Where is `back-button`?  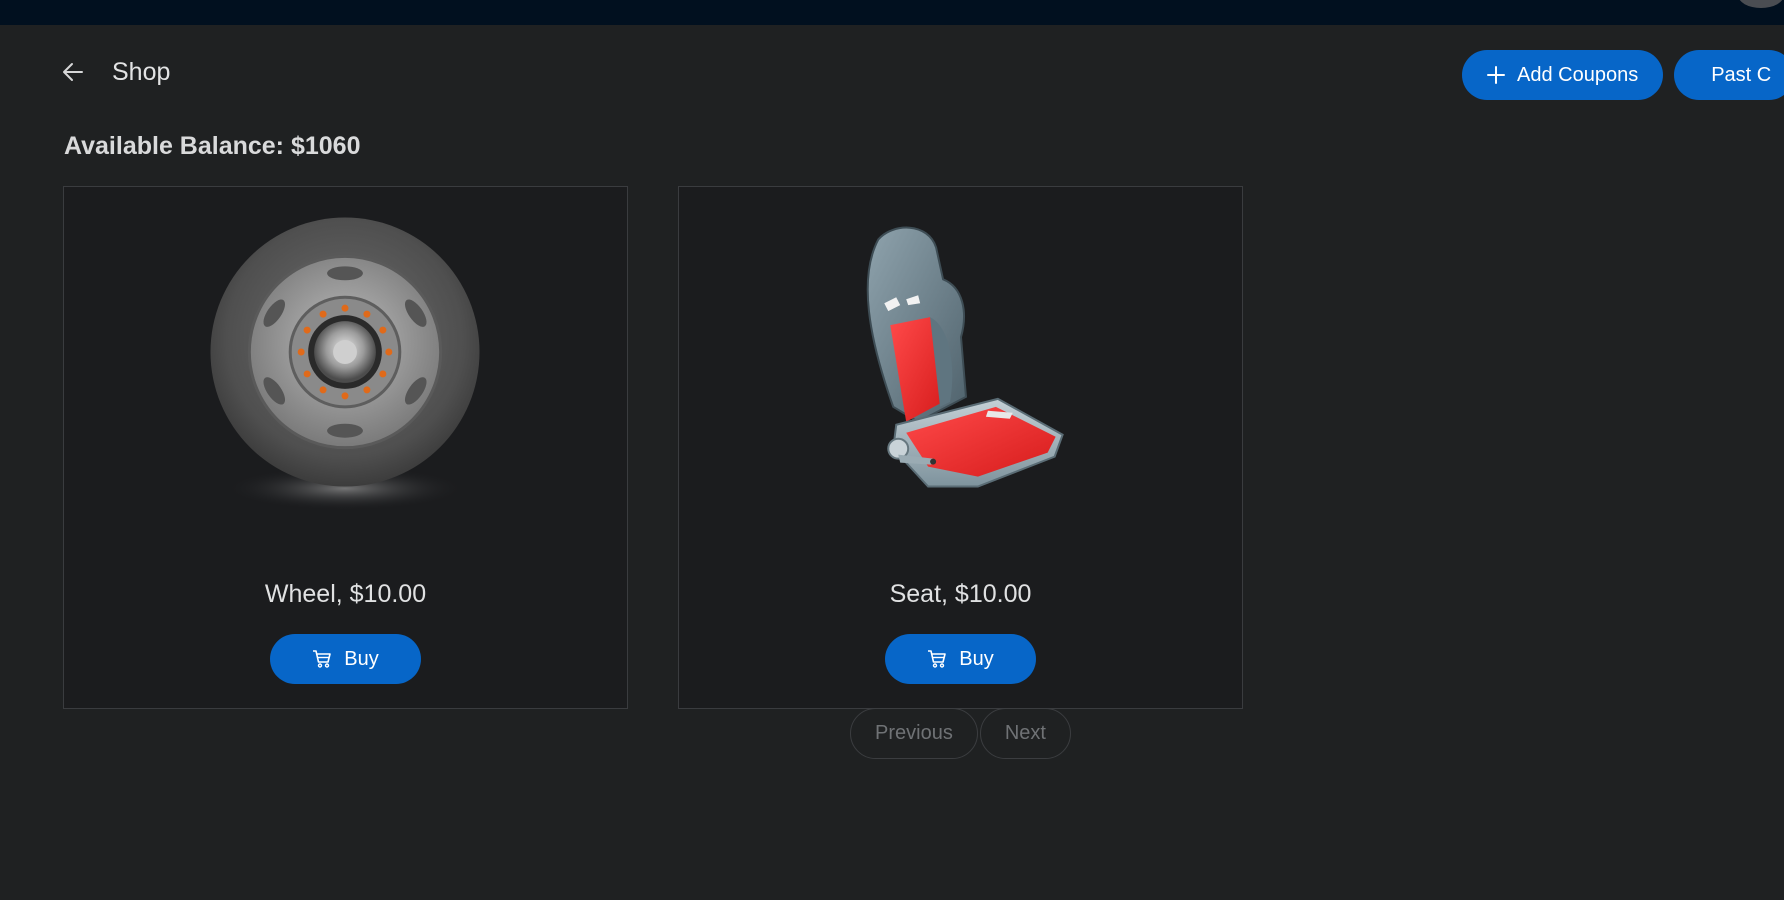
back-button is located at coordinates (73, 72).